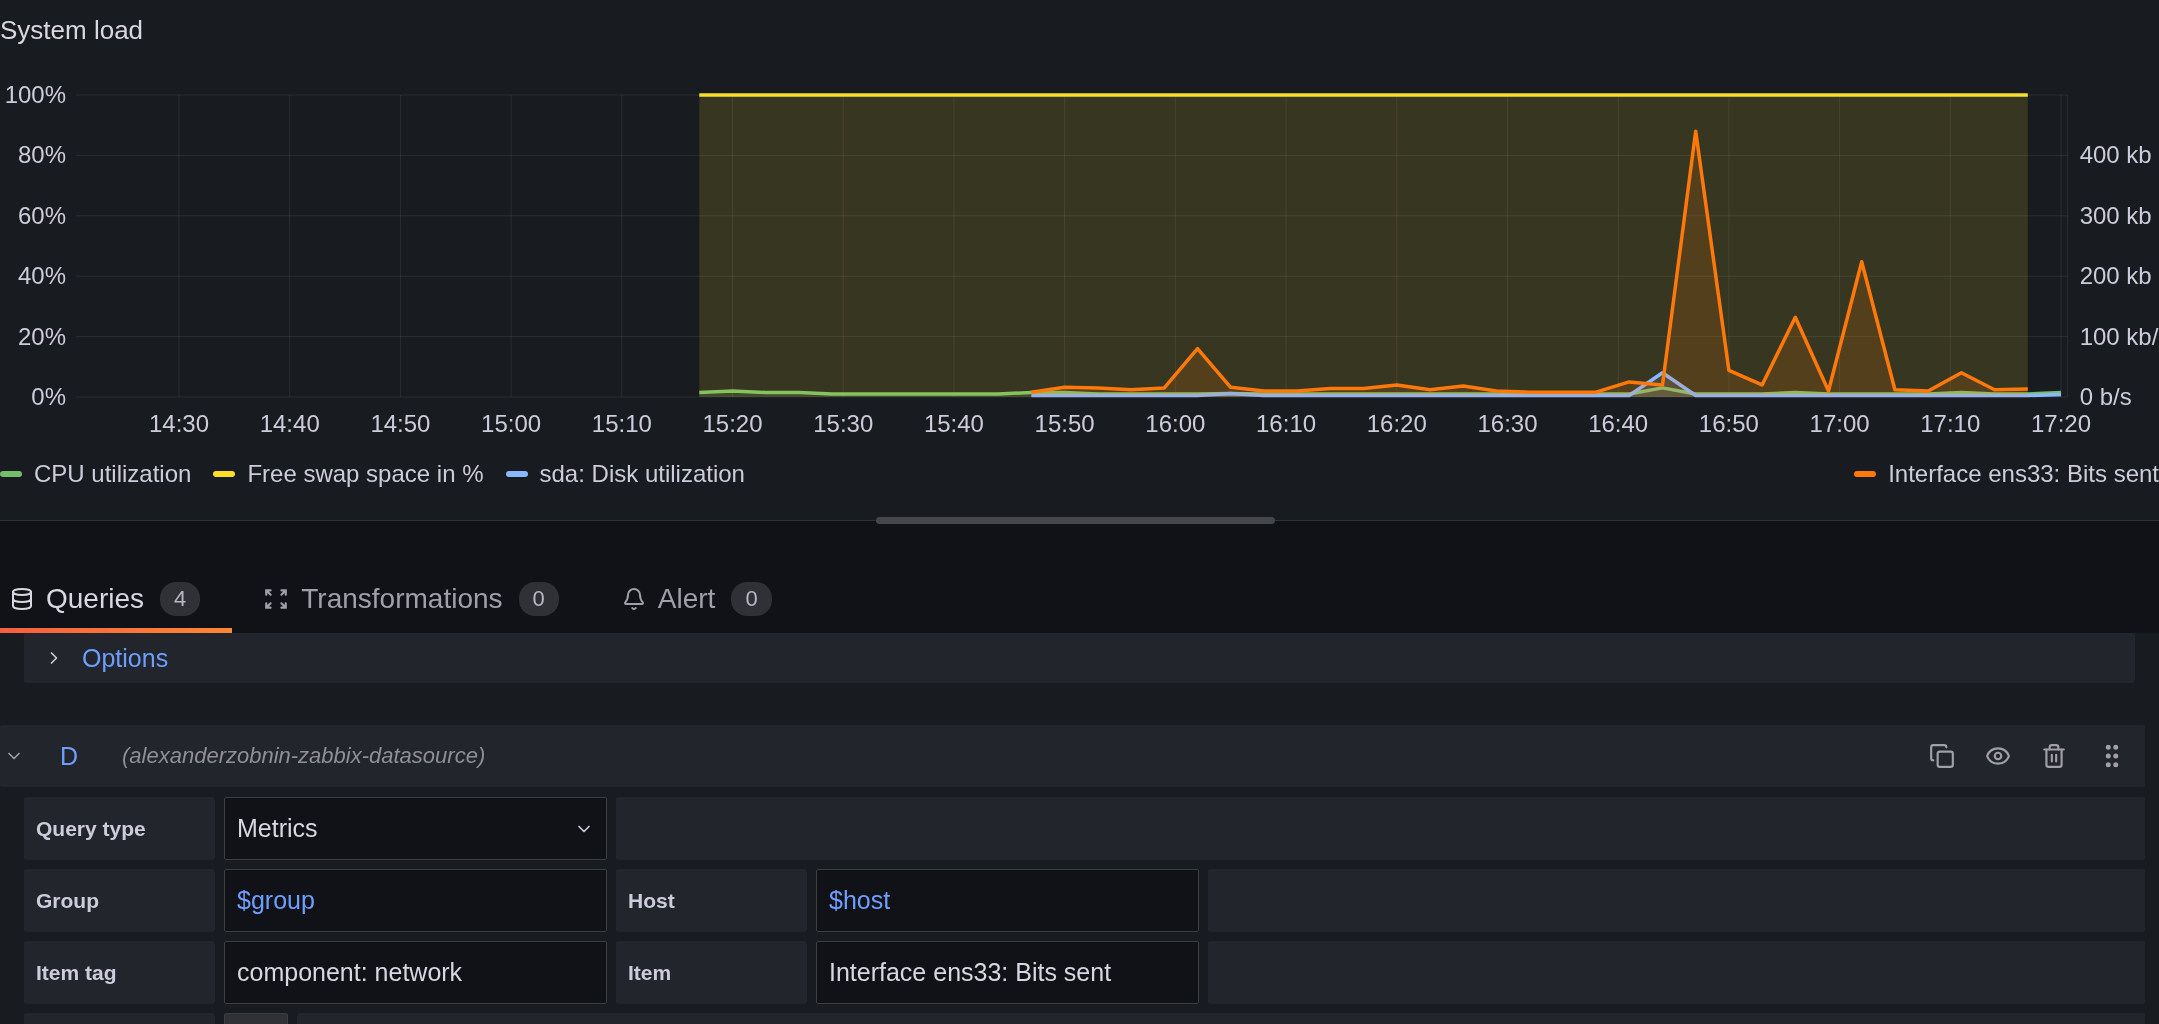 The image size is (2159, 1024). I want to click on datasource-name: (alexanderzobnin-zabbix-datasource), so click(304, 756).